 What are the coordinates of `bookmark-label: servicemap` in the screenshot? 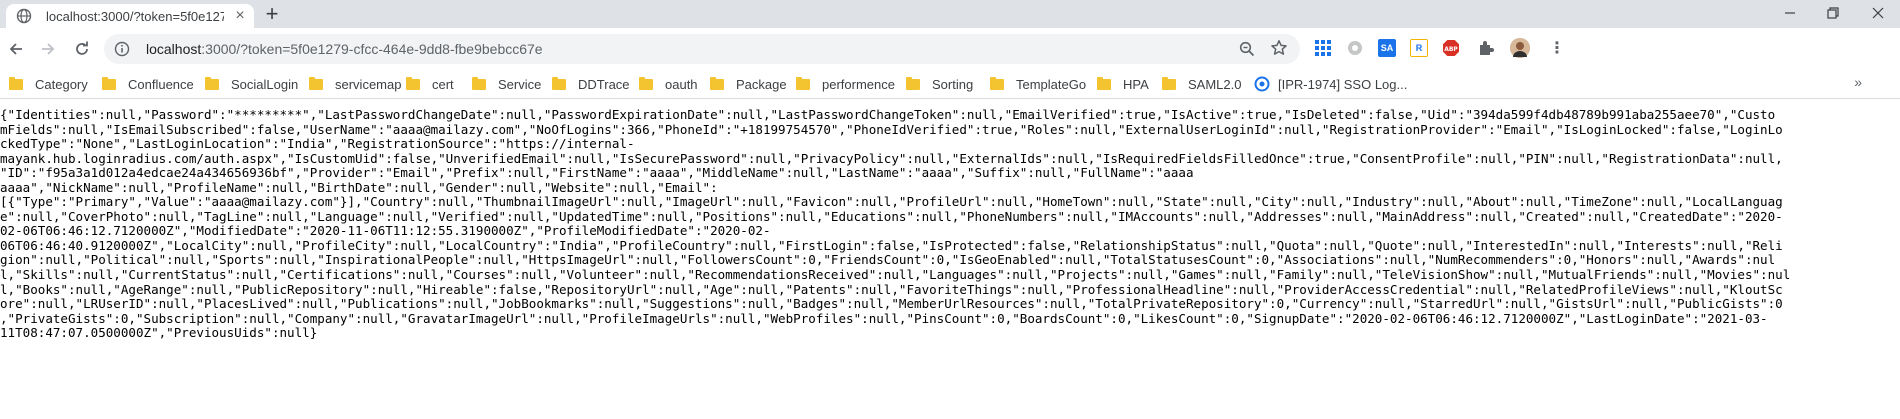 It's located at (368, 84).